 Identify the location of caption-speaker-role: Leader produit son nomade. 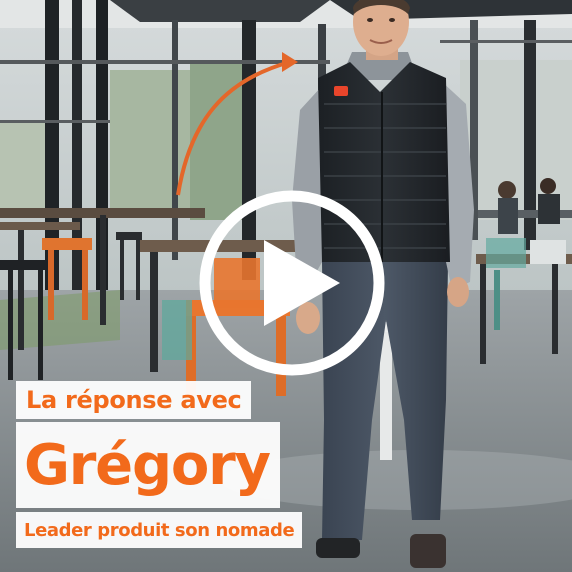
(159, 530).